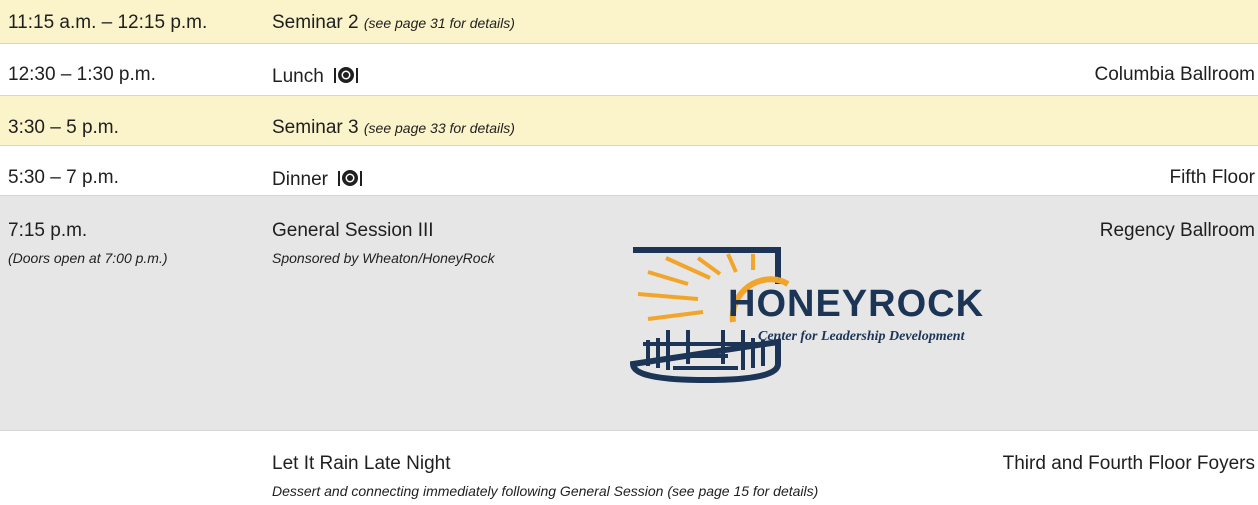 The width and height of the screenshot is (1258, 505). Describe the element at coordinates (439, 23) in the screenshot. I see `row-title-note: (see page 31 for details)` at that location.